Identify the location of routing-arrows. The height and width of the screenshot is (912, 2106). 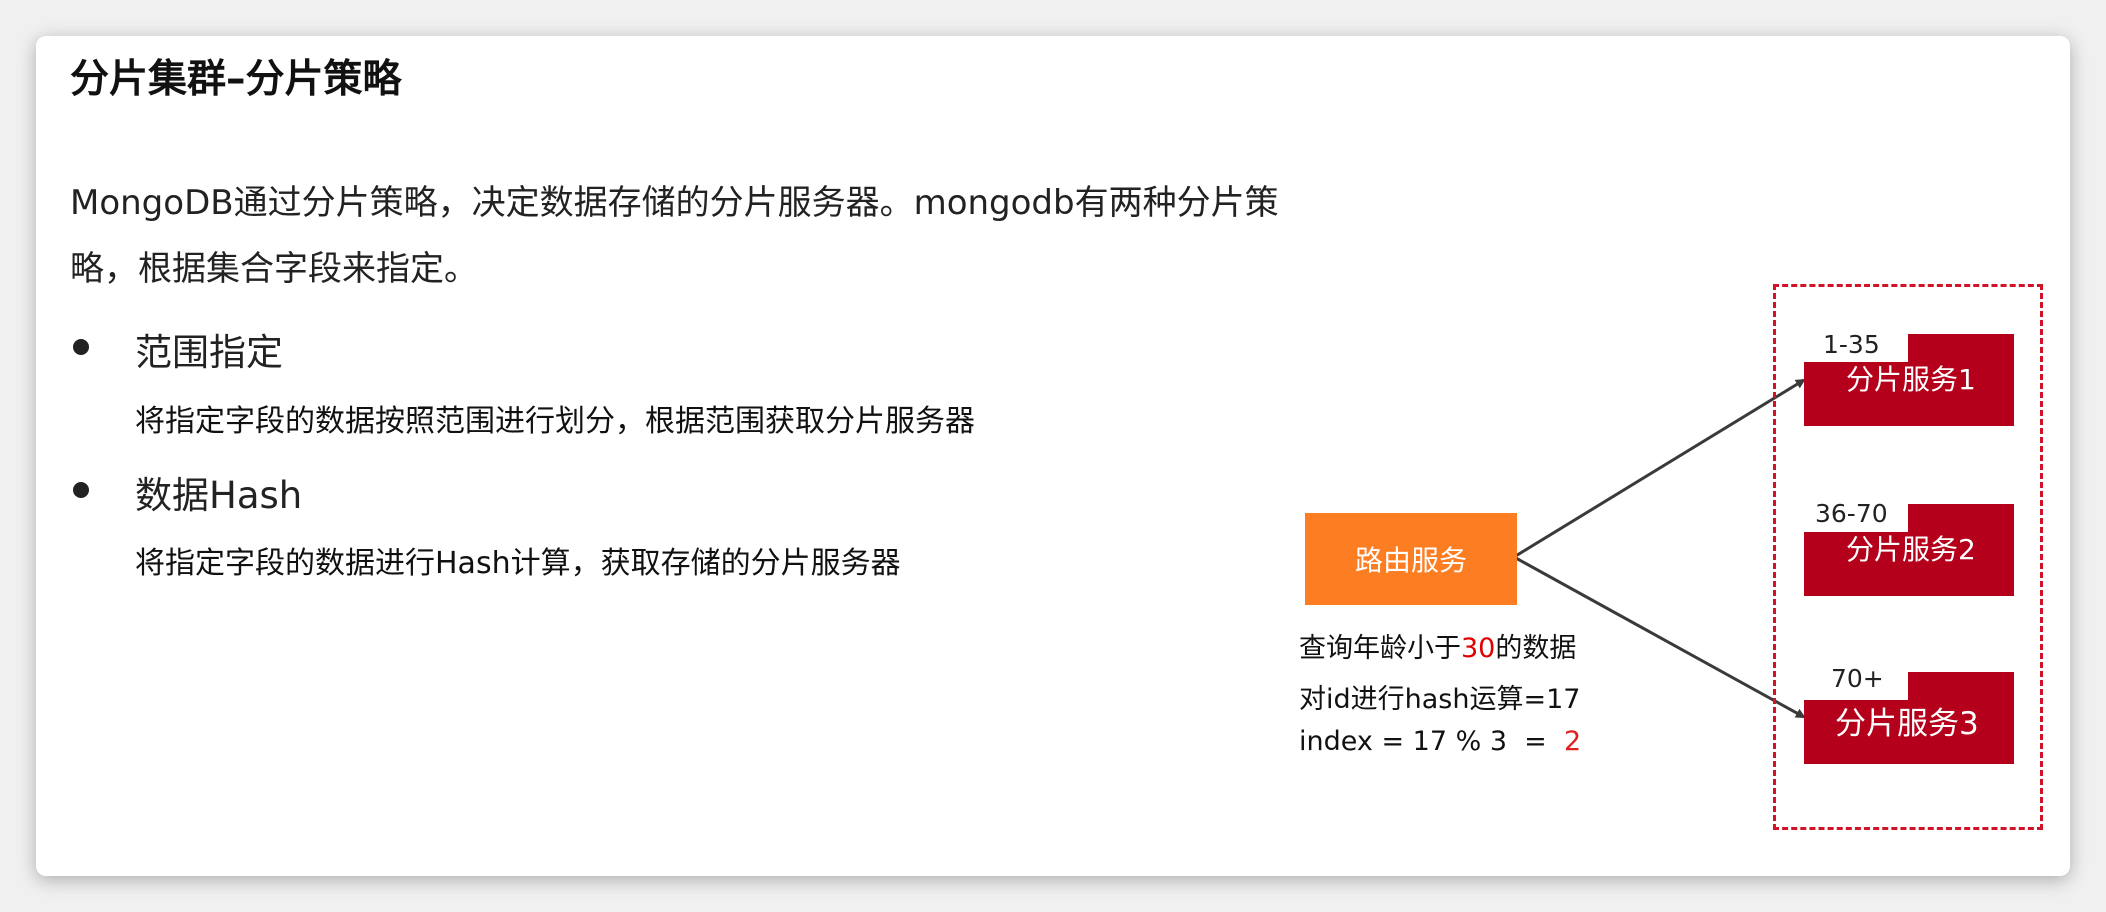
(1659, 548).